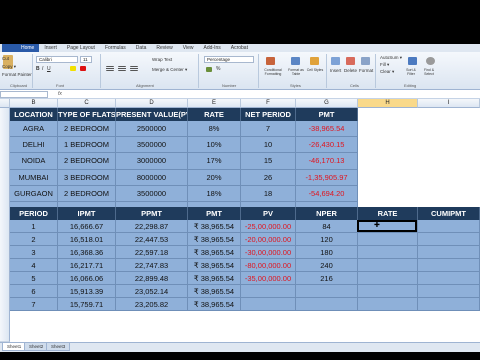 This screenshot has width=480, height=360. What do you see at coordinates (87, 239) in the screenshot?
I see `table-cell: 16,518.01` at bounding box center [87, 239].